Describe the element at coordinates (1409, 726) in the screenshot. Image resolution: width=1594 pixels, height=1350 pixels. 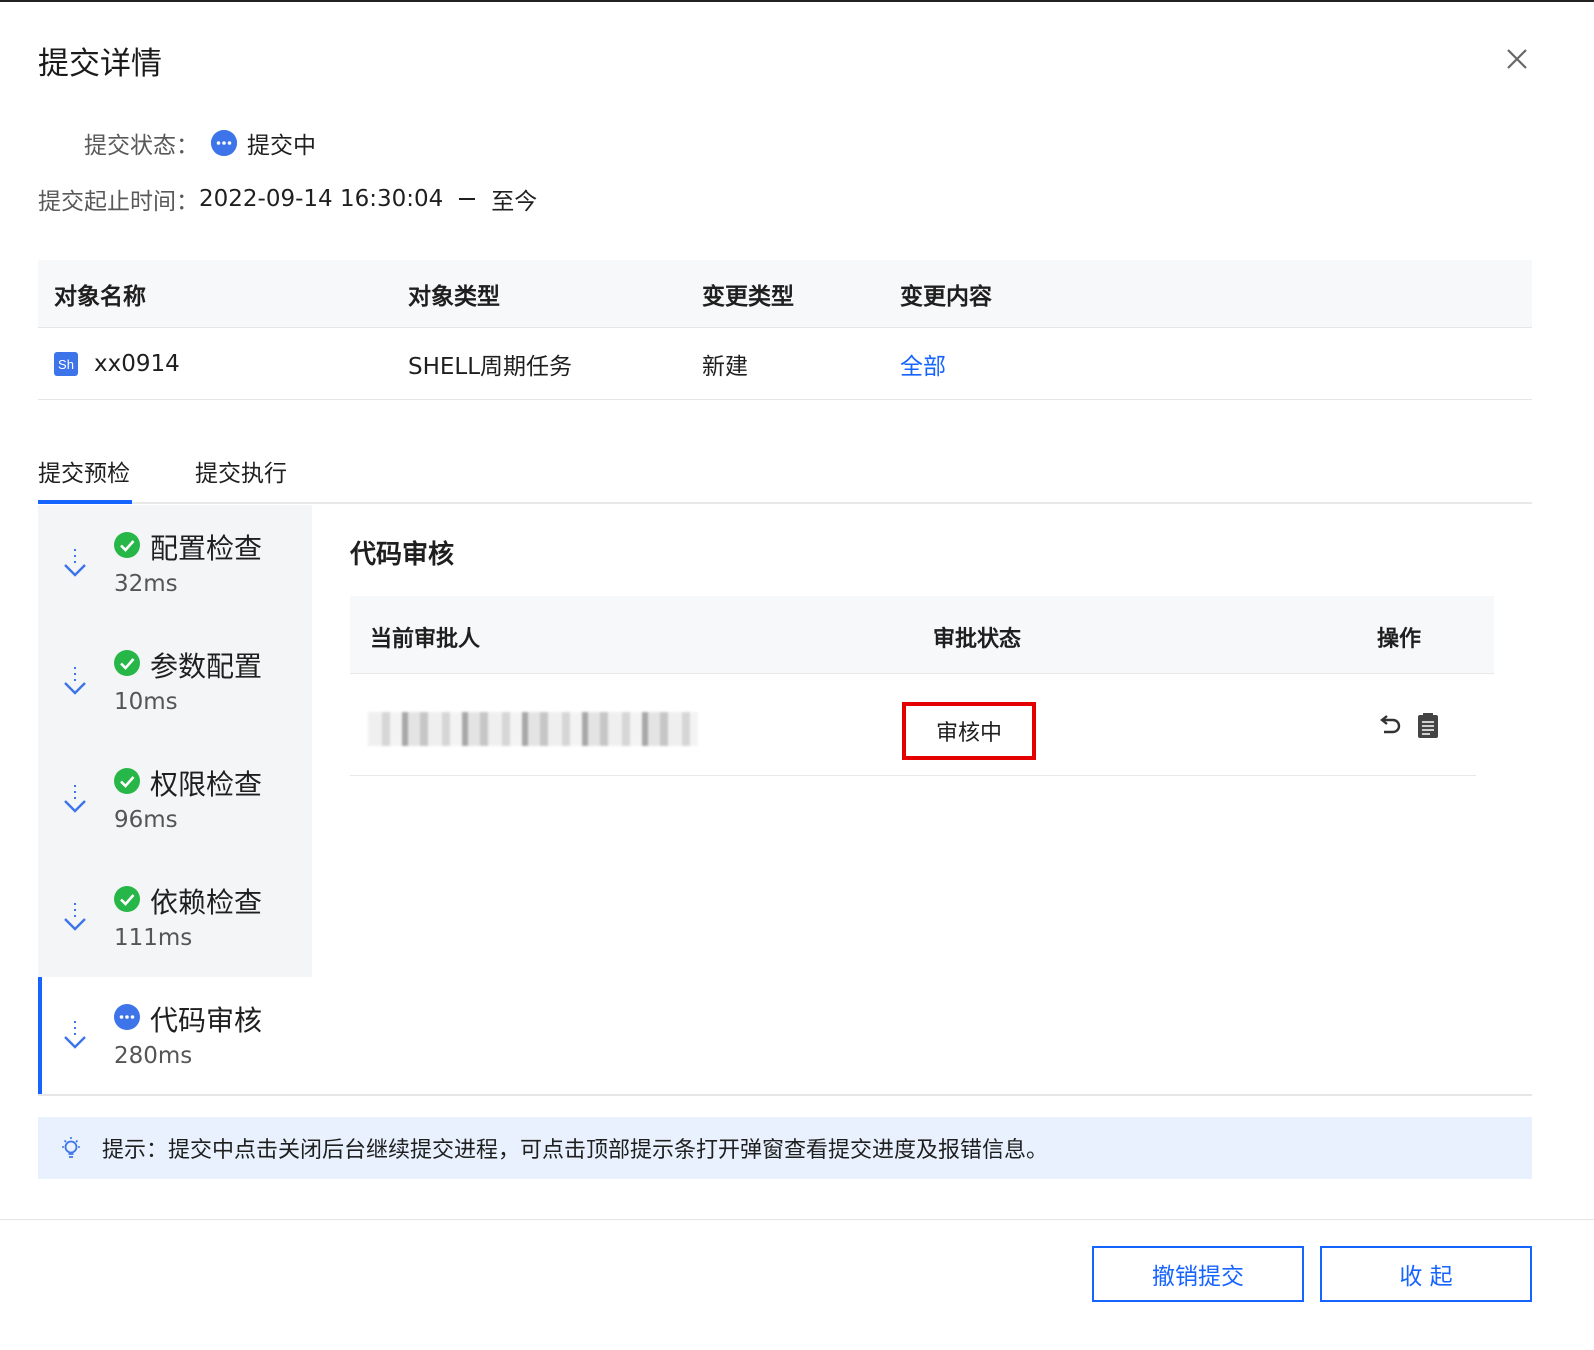
I see `row-actions` at that location.